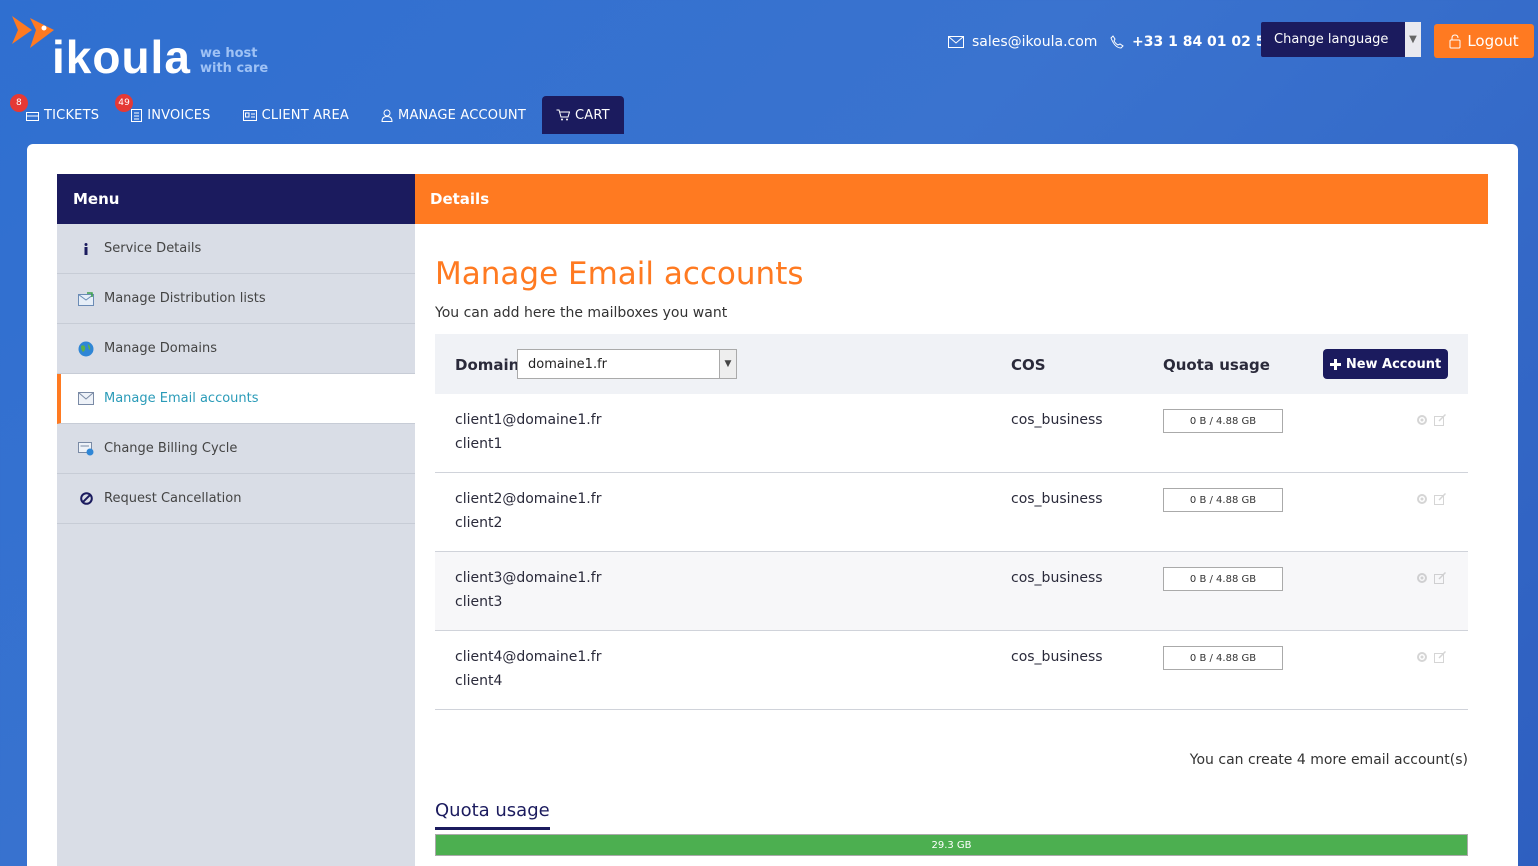 The image size is (1538, 866). I want to click on nav-cart-label: CART, so click(592, 115).